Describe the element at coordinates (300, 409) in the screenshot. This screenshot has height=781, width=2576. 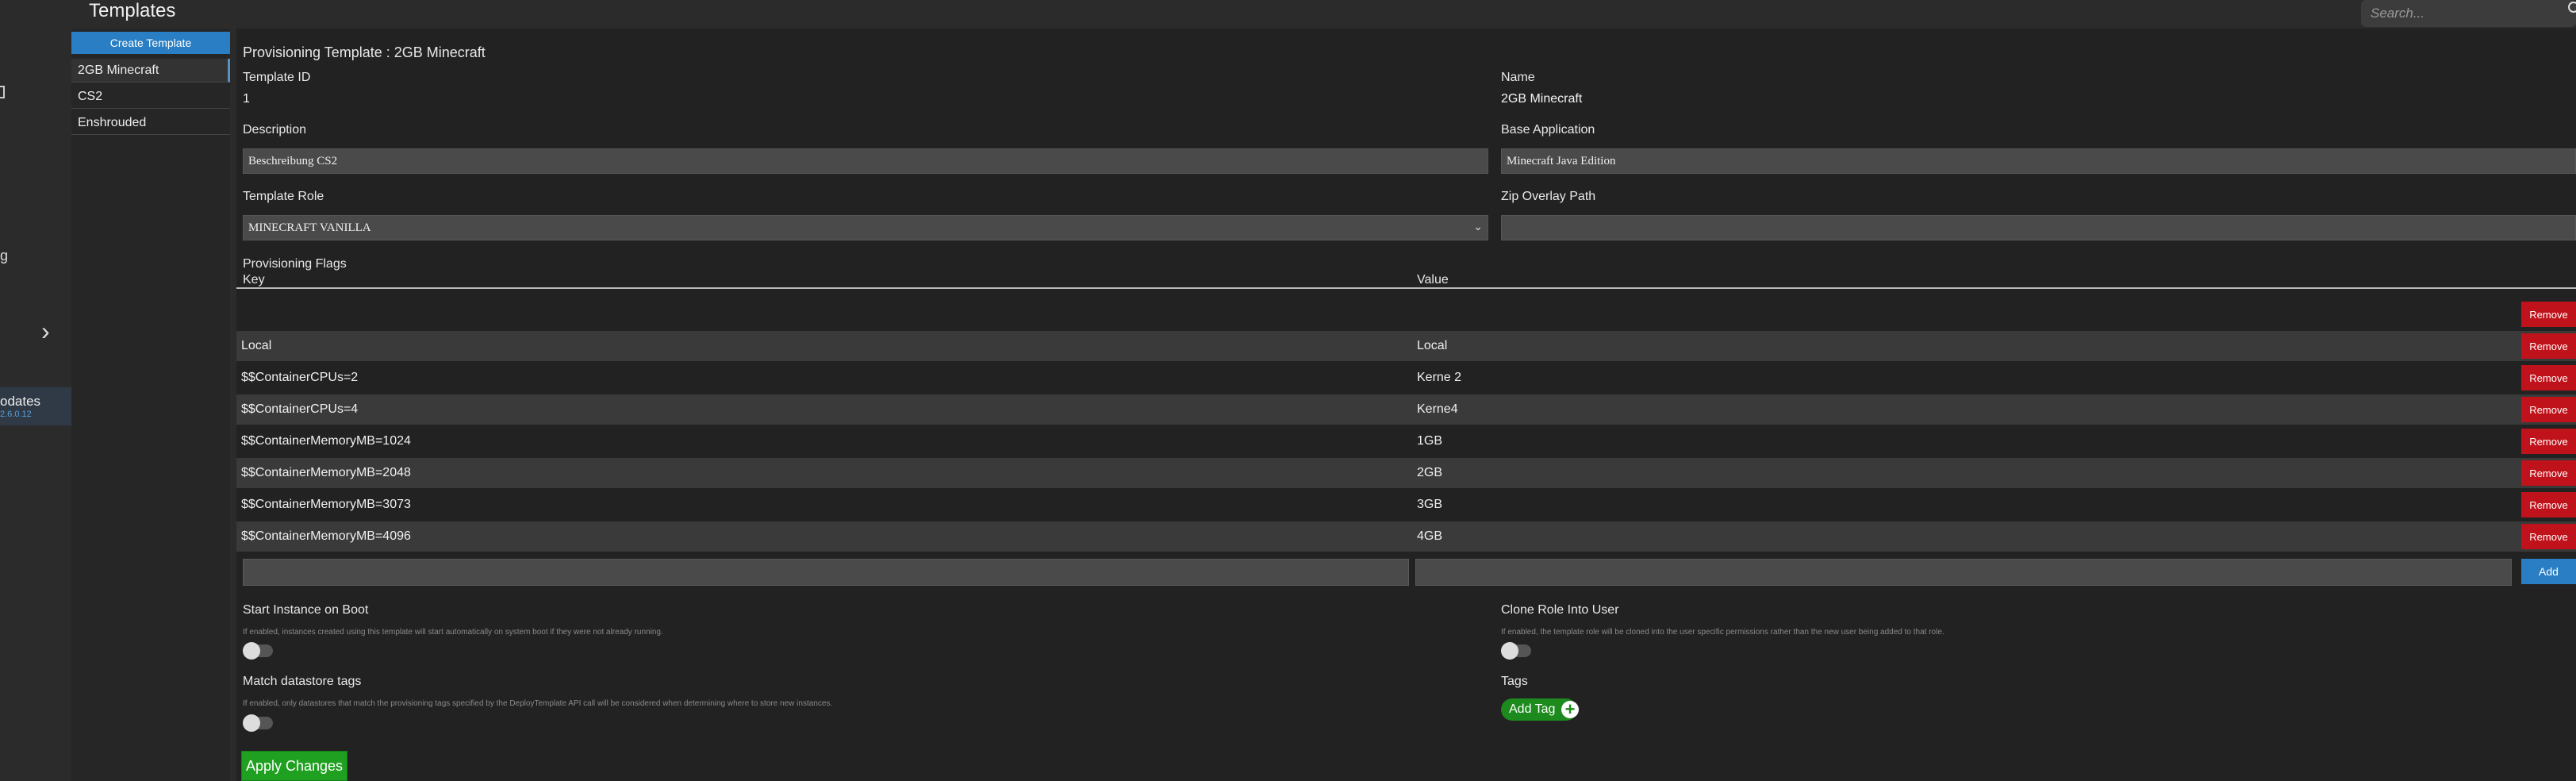
I see `flag-key: $$ContainerCPUs=4` at that location.